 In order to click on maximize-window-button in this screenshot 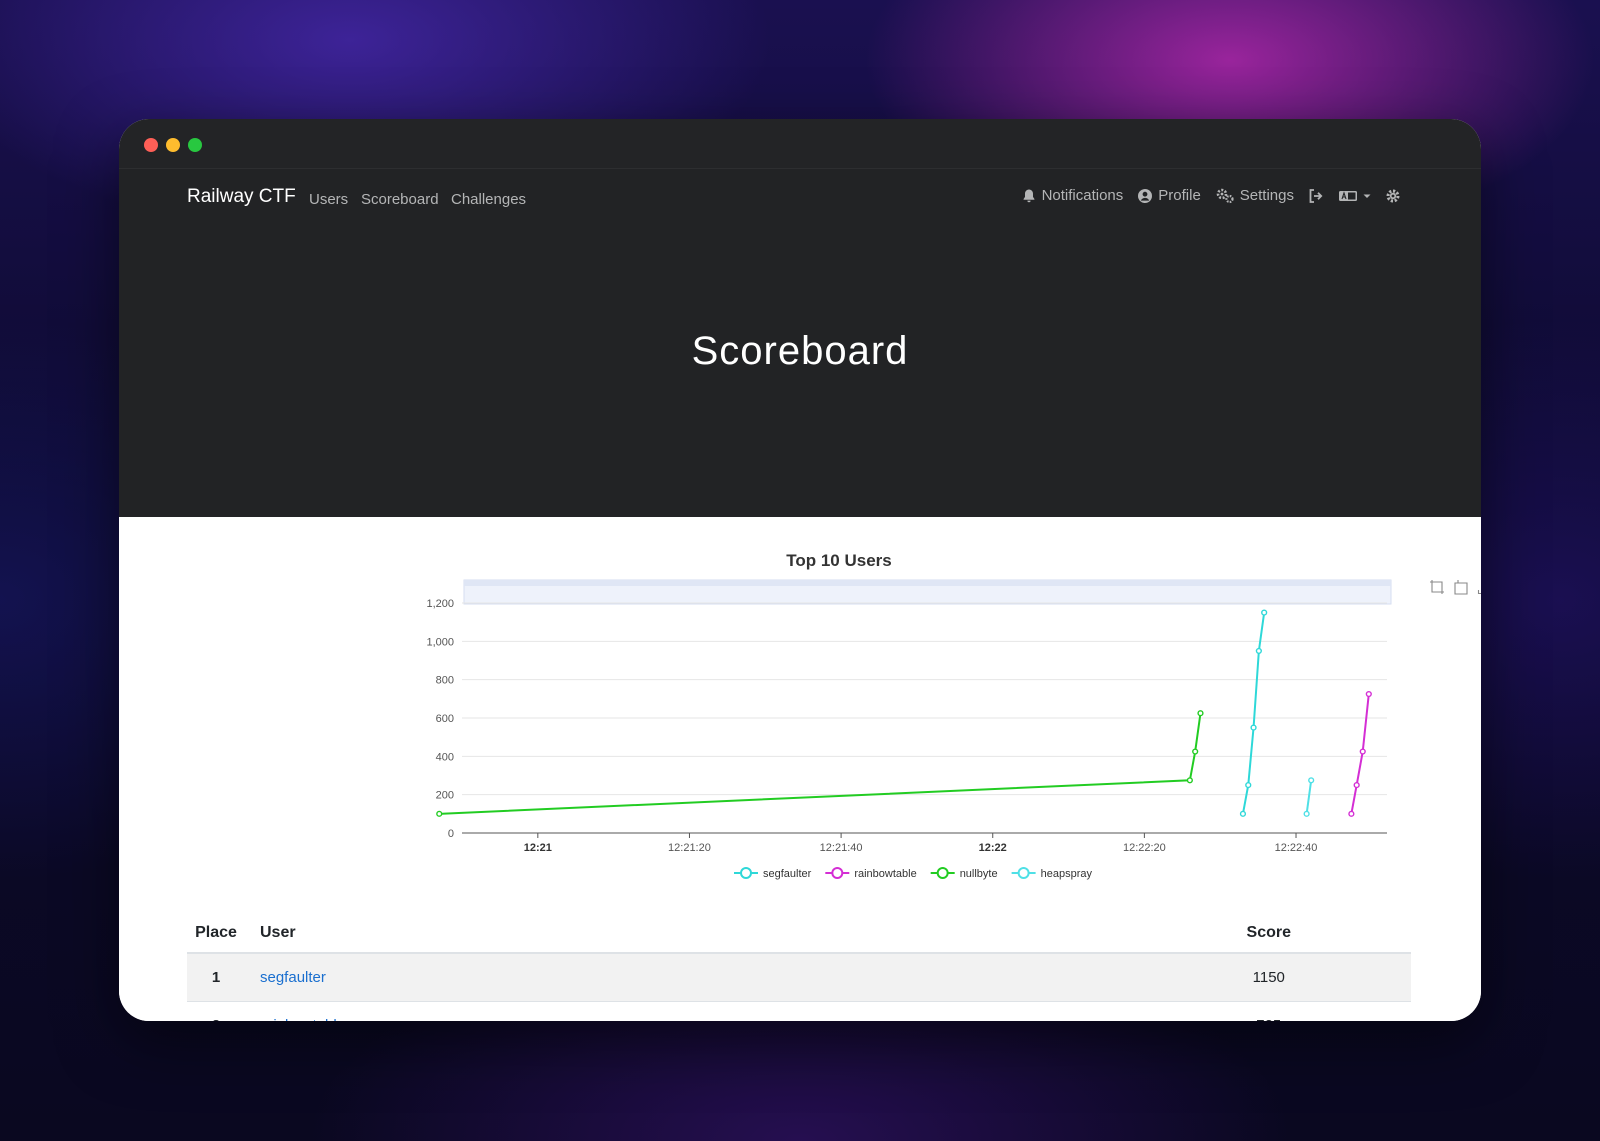, I will do `click(195, 145)`.